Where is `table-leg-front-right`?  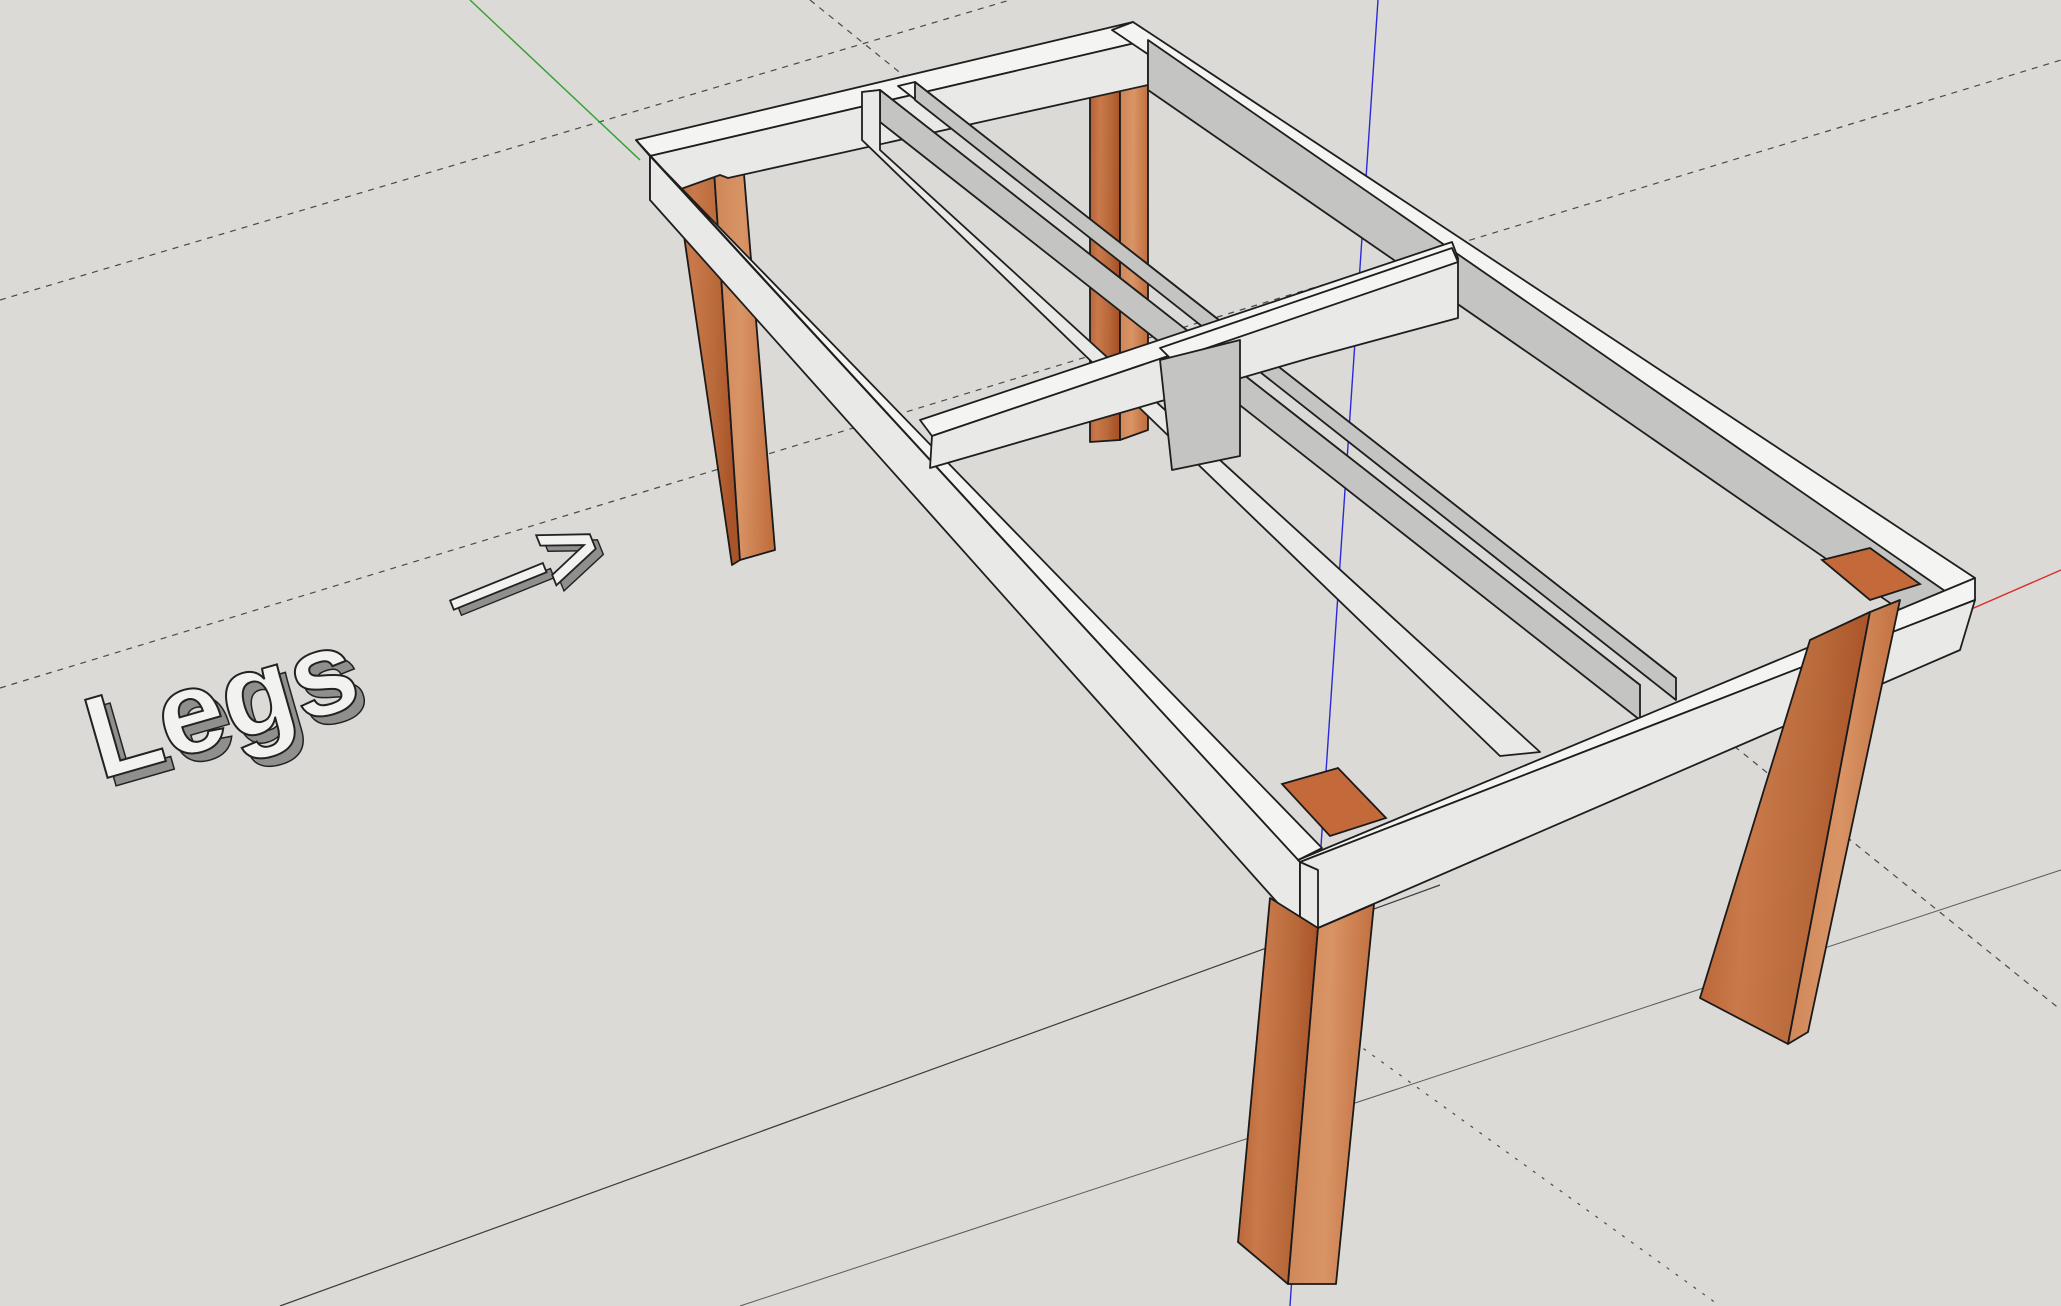
table-leg-front-right is located at coordinates (1810, 796).